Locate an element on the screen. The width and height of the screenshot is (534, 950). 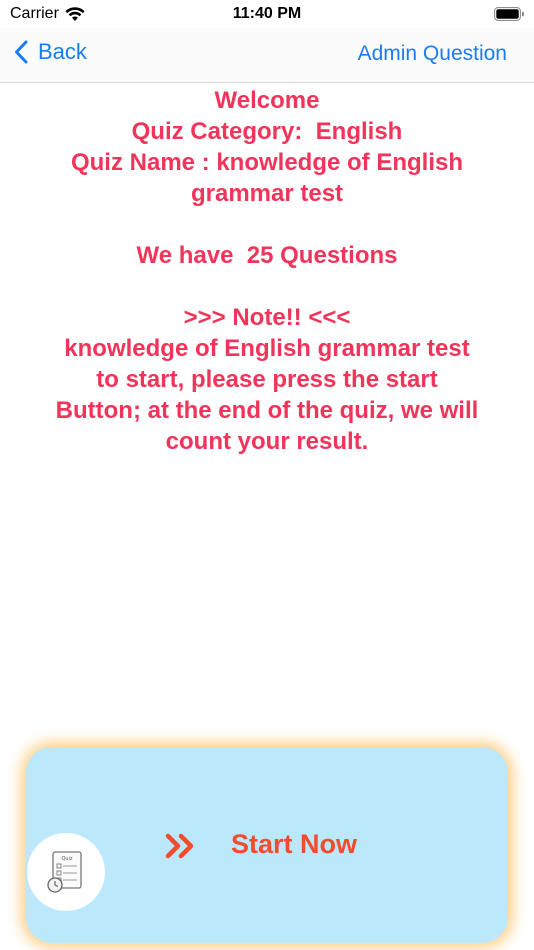
note-line-1: knowledge of English grammar test is located at coordinates (267, 348).